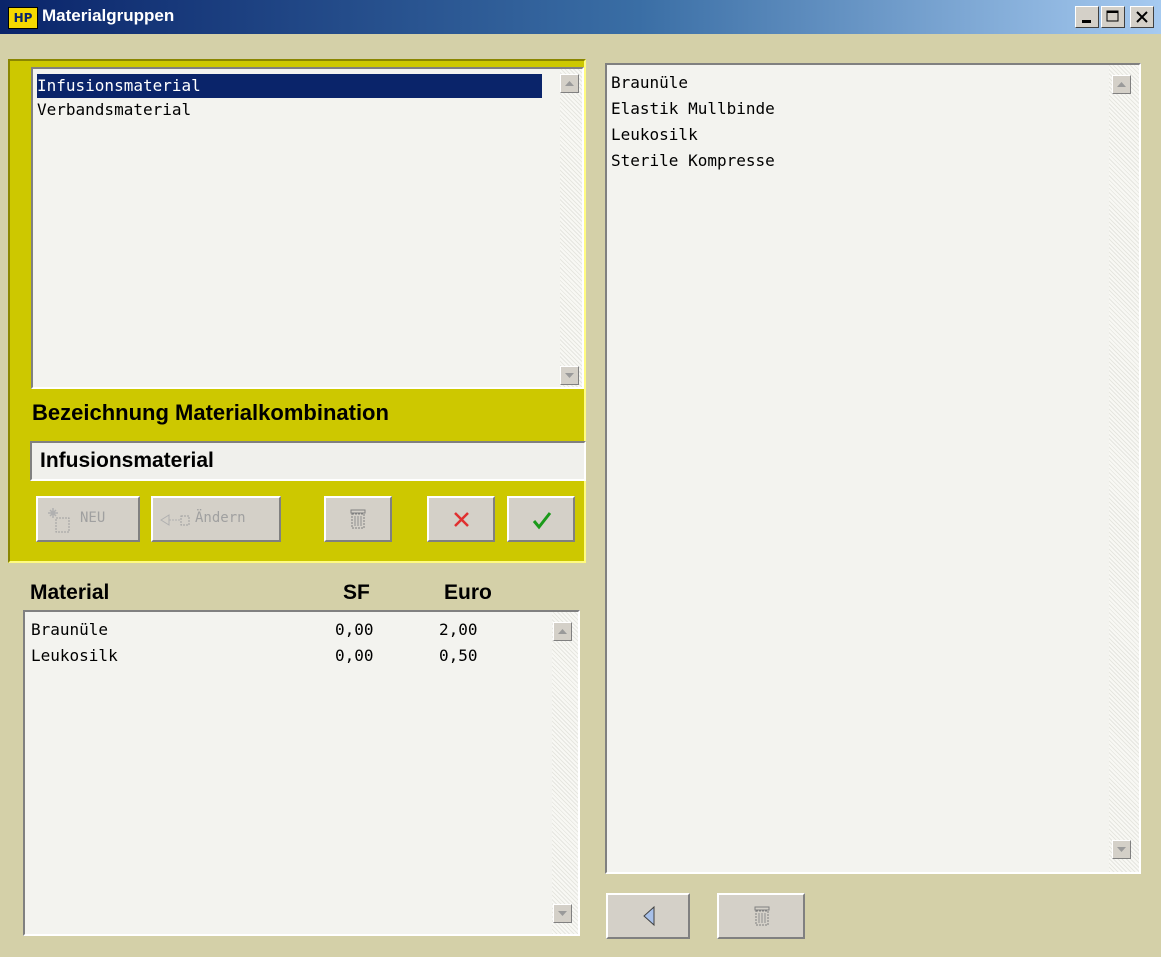 Image resolution: width=1161 pixels, height=957 pixels. What do you see at coordinates (649, 83) in the screenshot?
I see `available-item: Braunüle` at bounding box center [649, 83].